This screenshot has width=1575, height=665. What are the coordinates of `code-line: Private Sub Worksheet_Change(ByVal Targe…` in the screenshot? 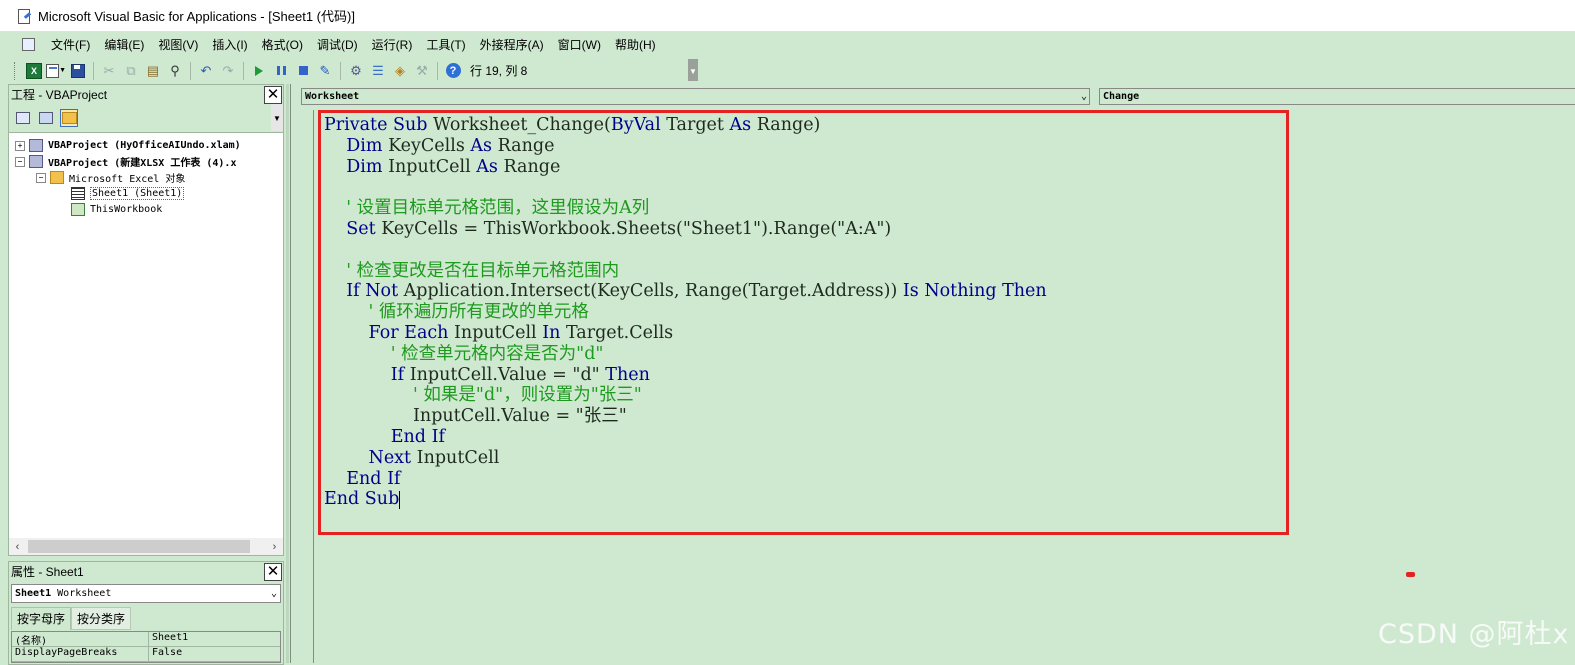 It's located at (804, 125).